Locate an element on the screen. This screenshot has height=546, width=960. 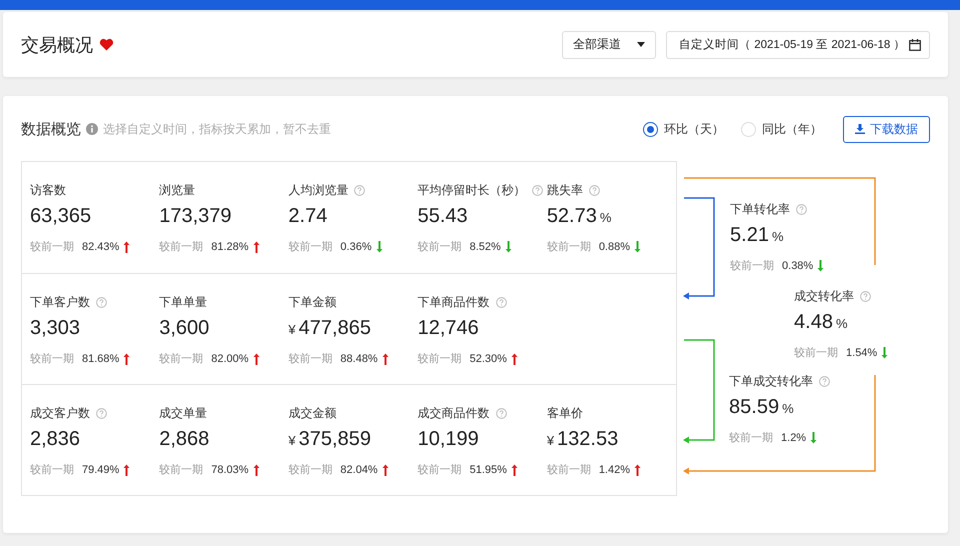
metric-value: 12,746 is located at coordinates (448, 328).